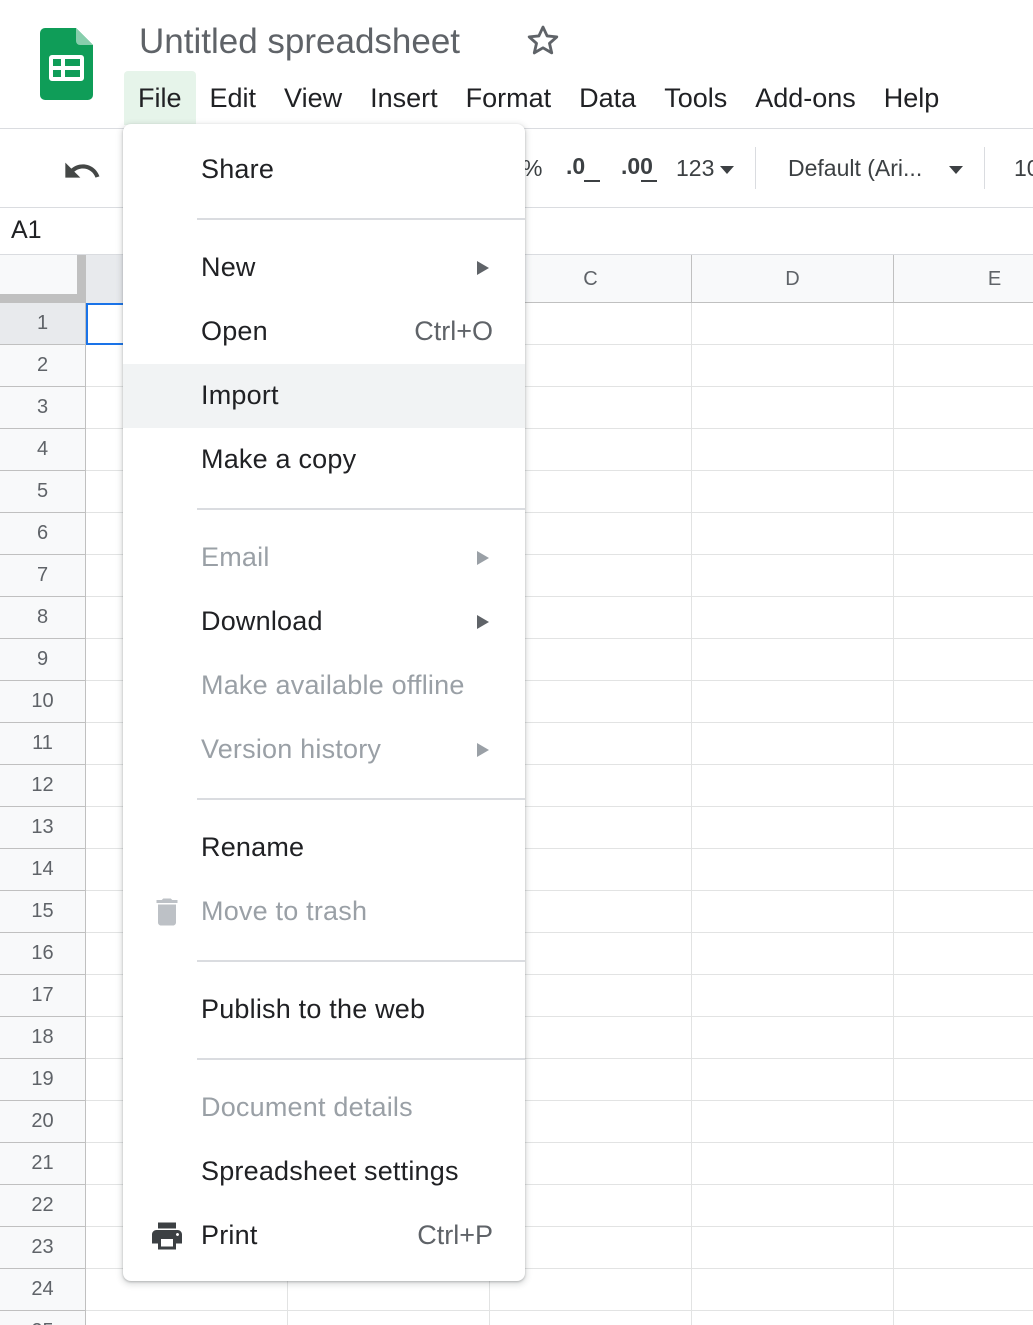 The height and width of the screenshot is (1325, 1033). I want to click on name-box: A1, so click(26, 230).